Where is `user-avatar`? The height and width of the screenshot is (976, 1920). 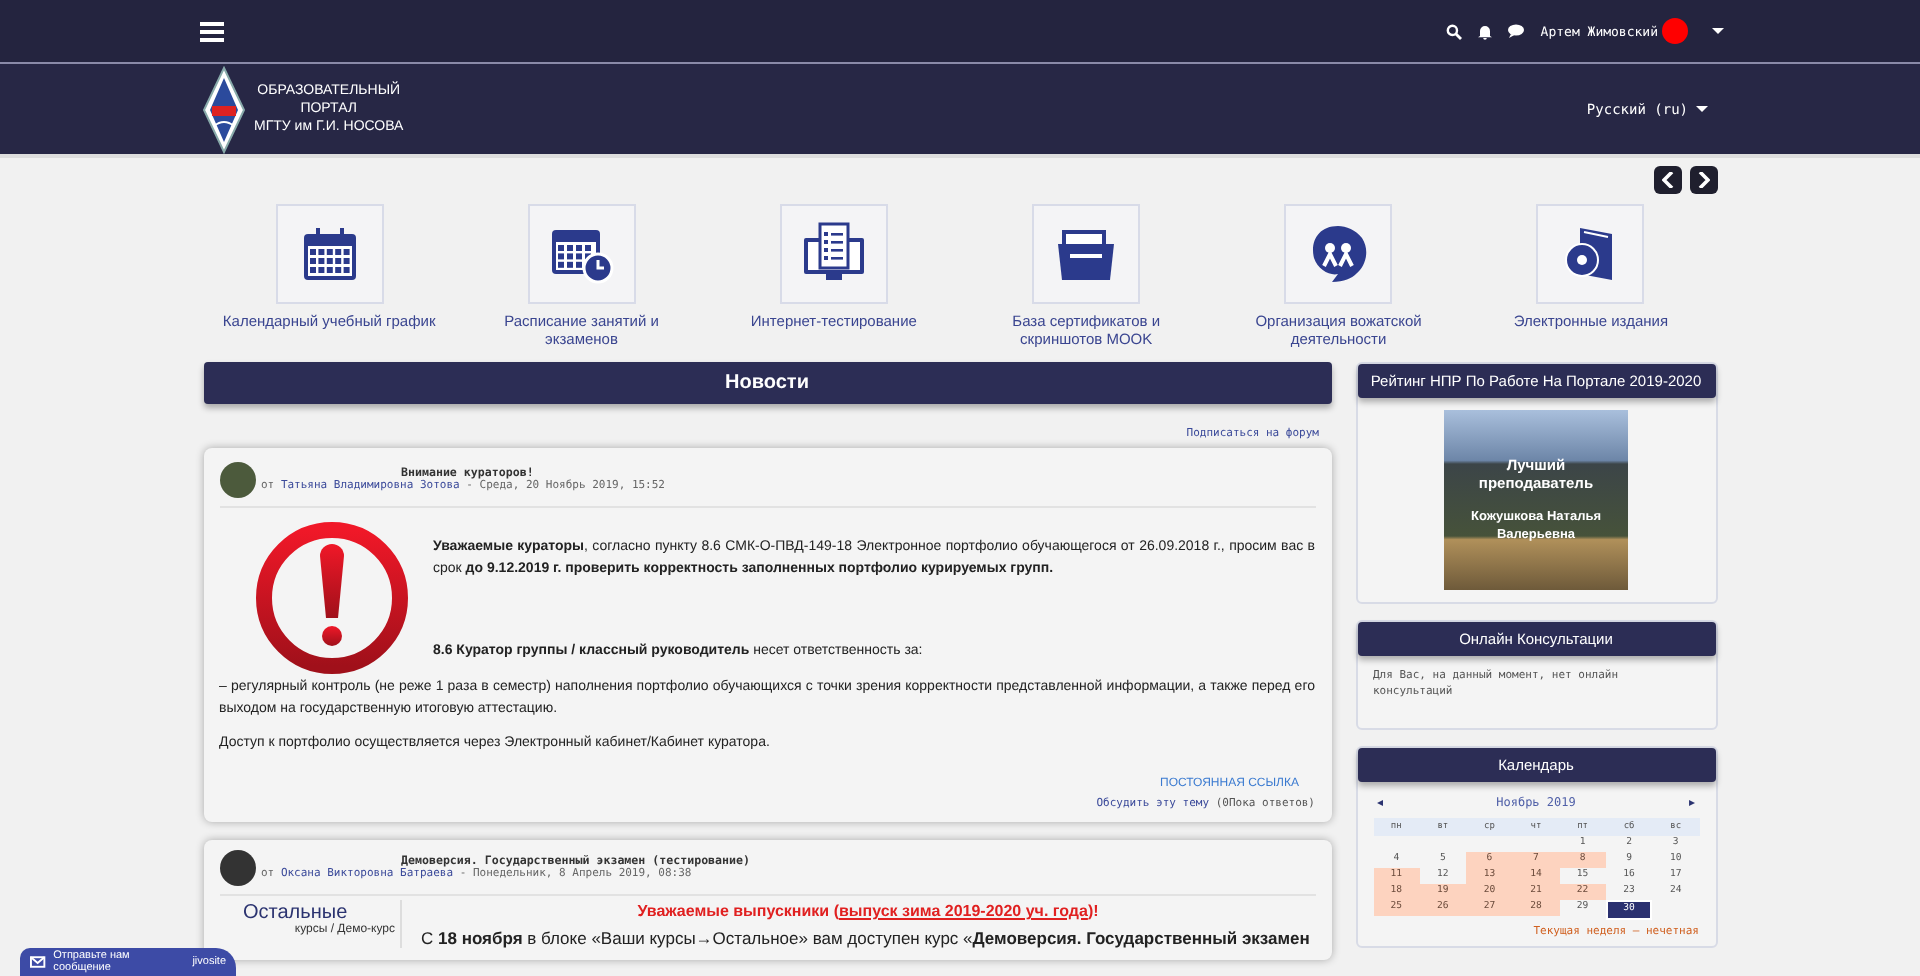 user-avatar is located at coordinates (1675, 31).